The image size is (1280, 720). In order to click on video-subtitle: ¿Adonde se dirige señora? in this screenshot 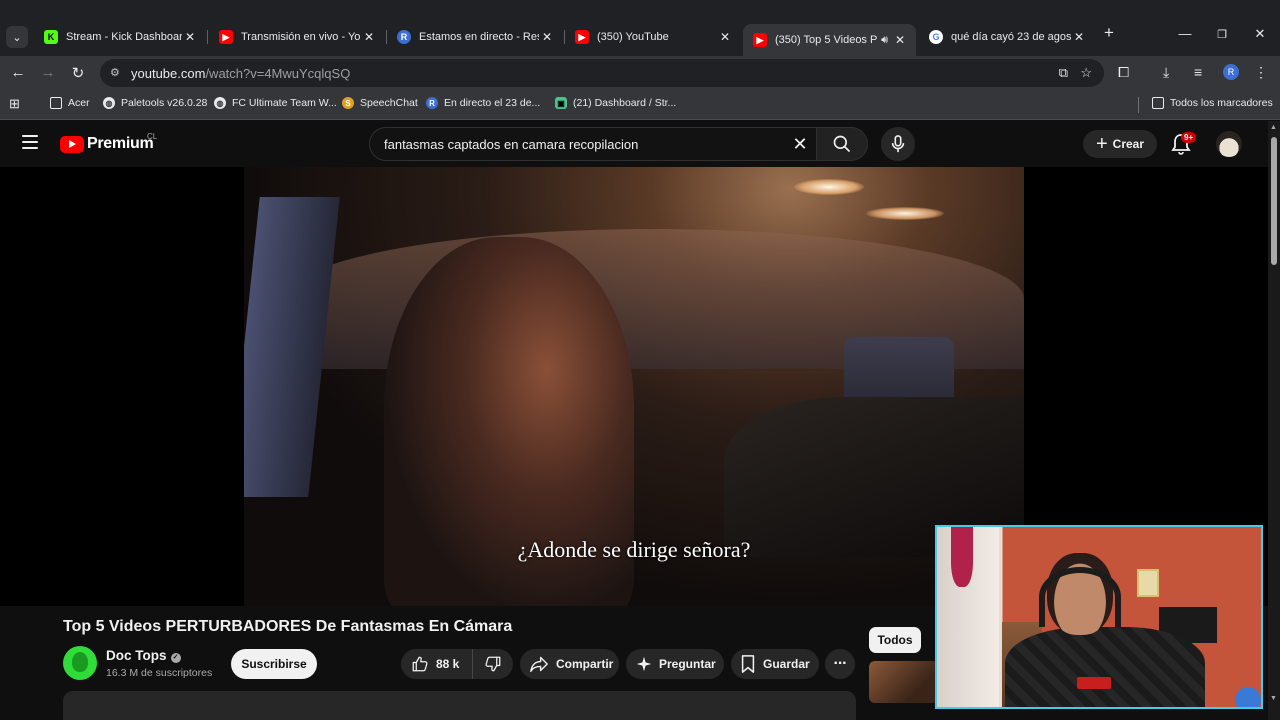, I will do `click(634, 549)`.